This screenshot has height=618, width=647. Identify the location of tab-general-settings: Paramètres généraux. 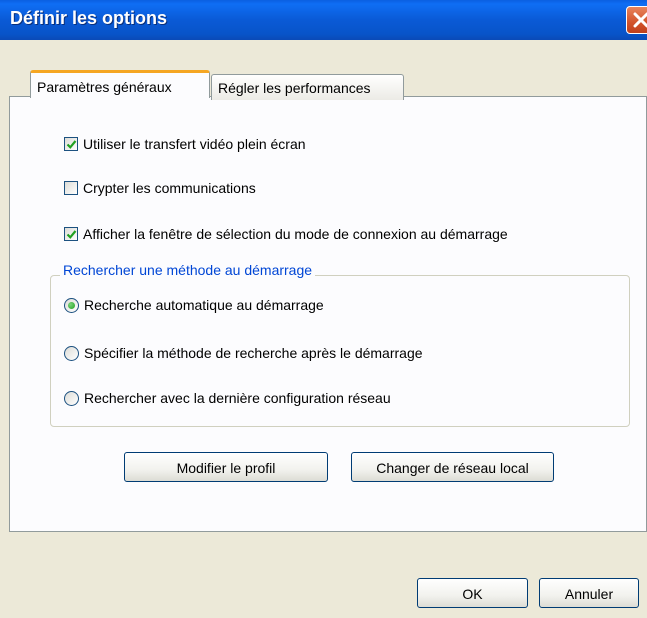
(120, 84).